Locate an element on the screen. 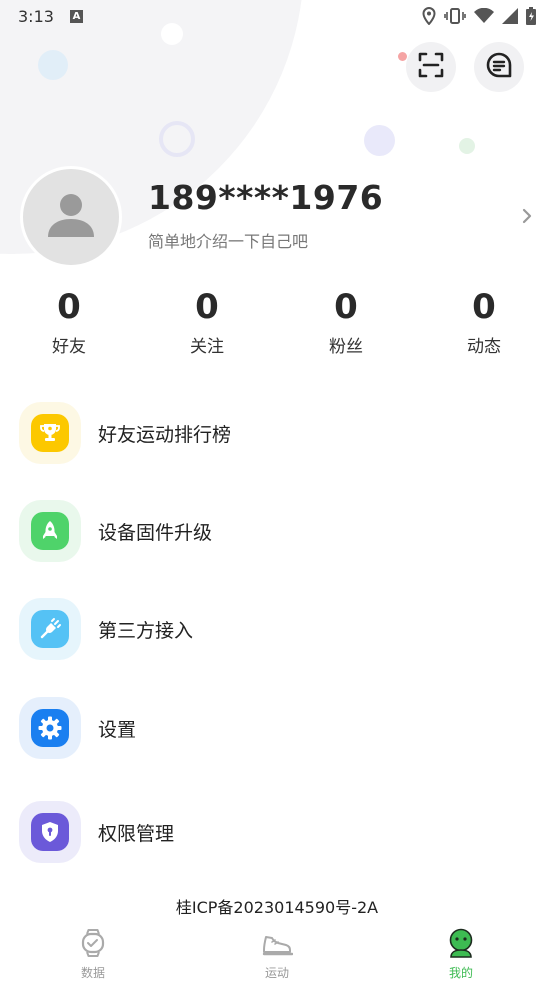  nav-tab-mine: 我的 is located at coordinates (461, 954).